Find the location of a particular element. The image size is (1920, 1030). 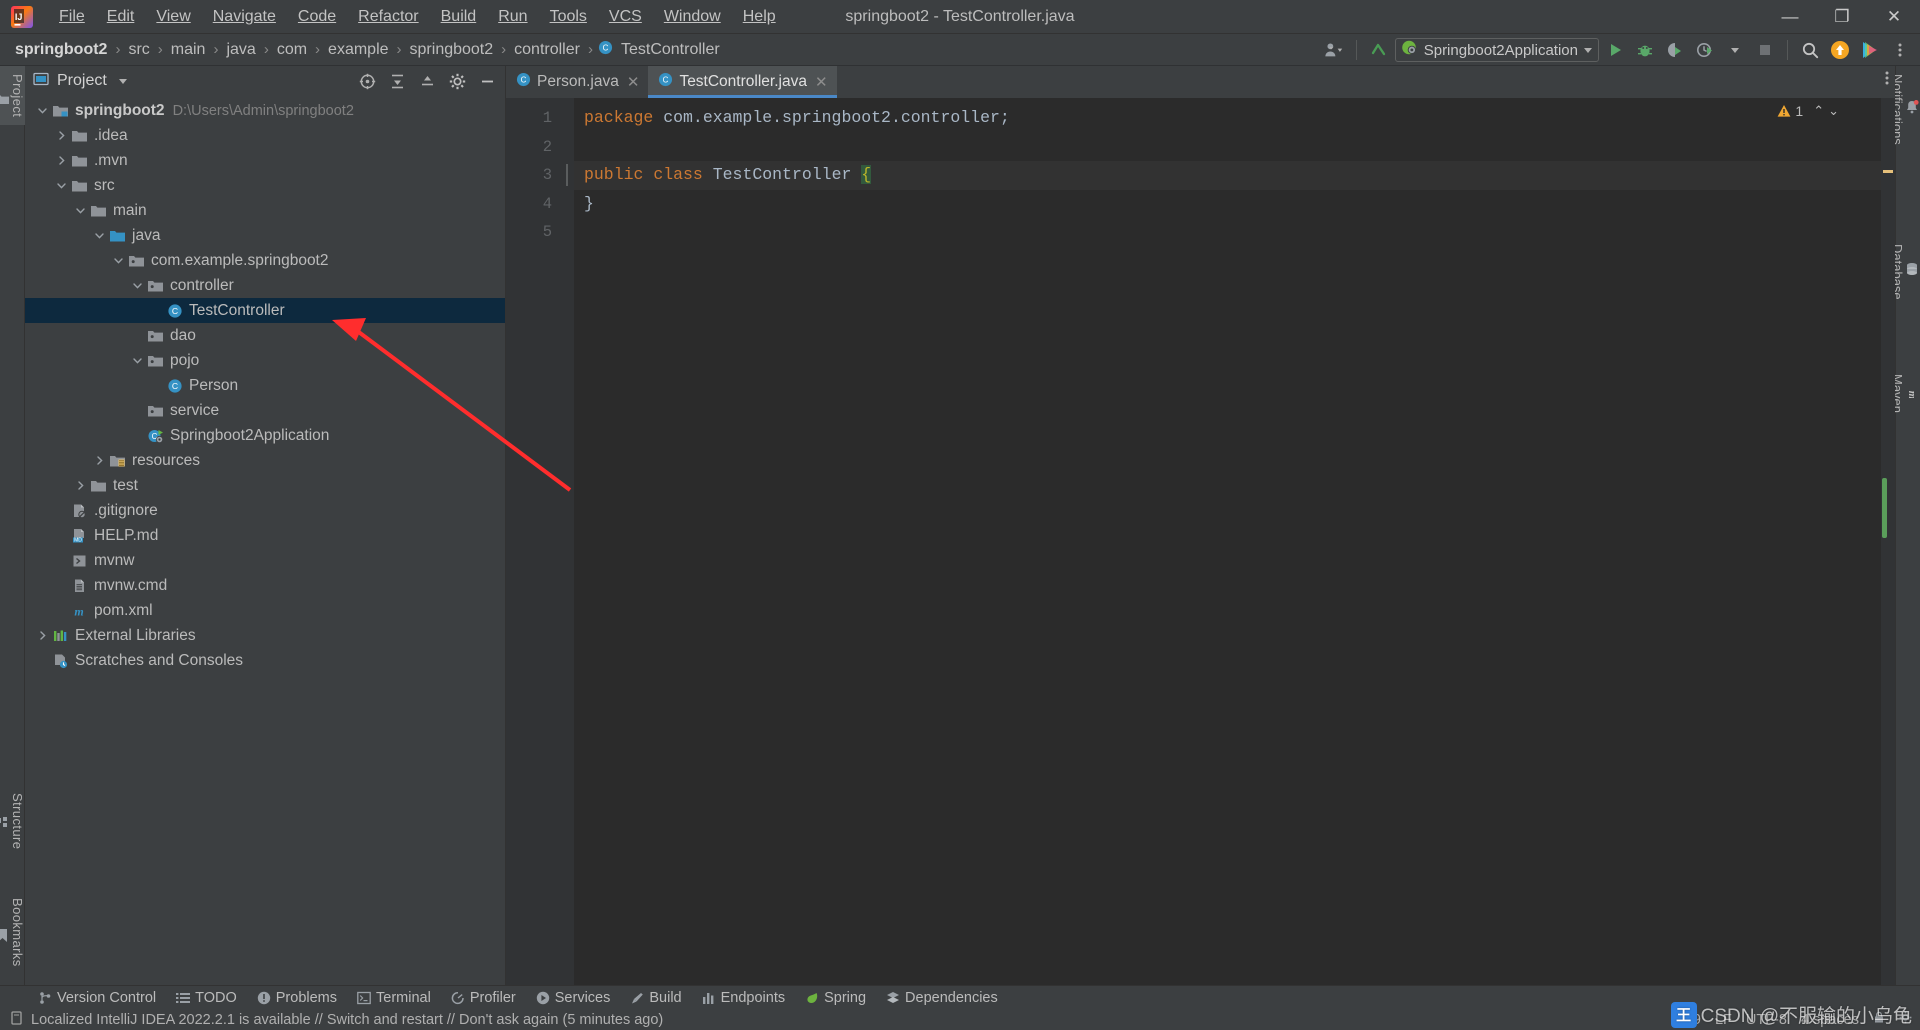

tree-node-external-libraries: External Libraries is located at coordinates (265, 635).